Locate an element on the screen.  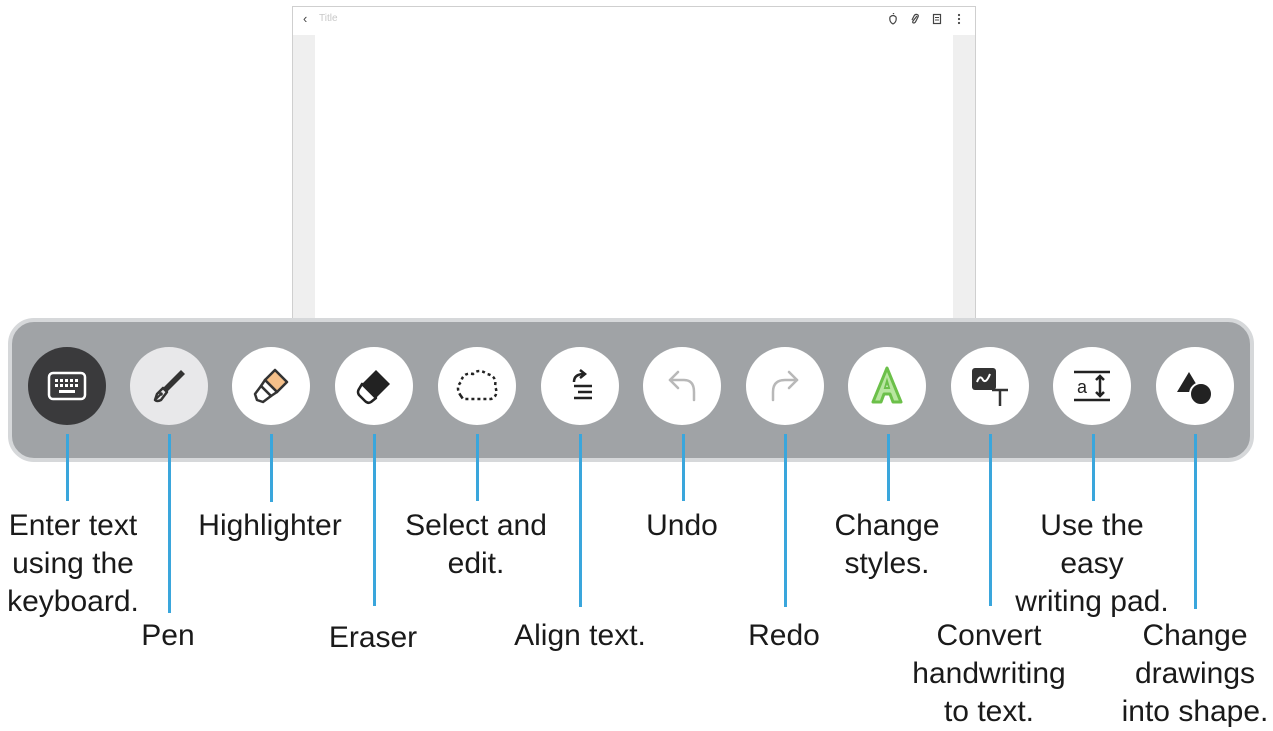
label-align-text: Align text. is located at coordinates (580, 635).